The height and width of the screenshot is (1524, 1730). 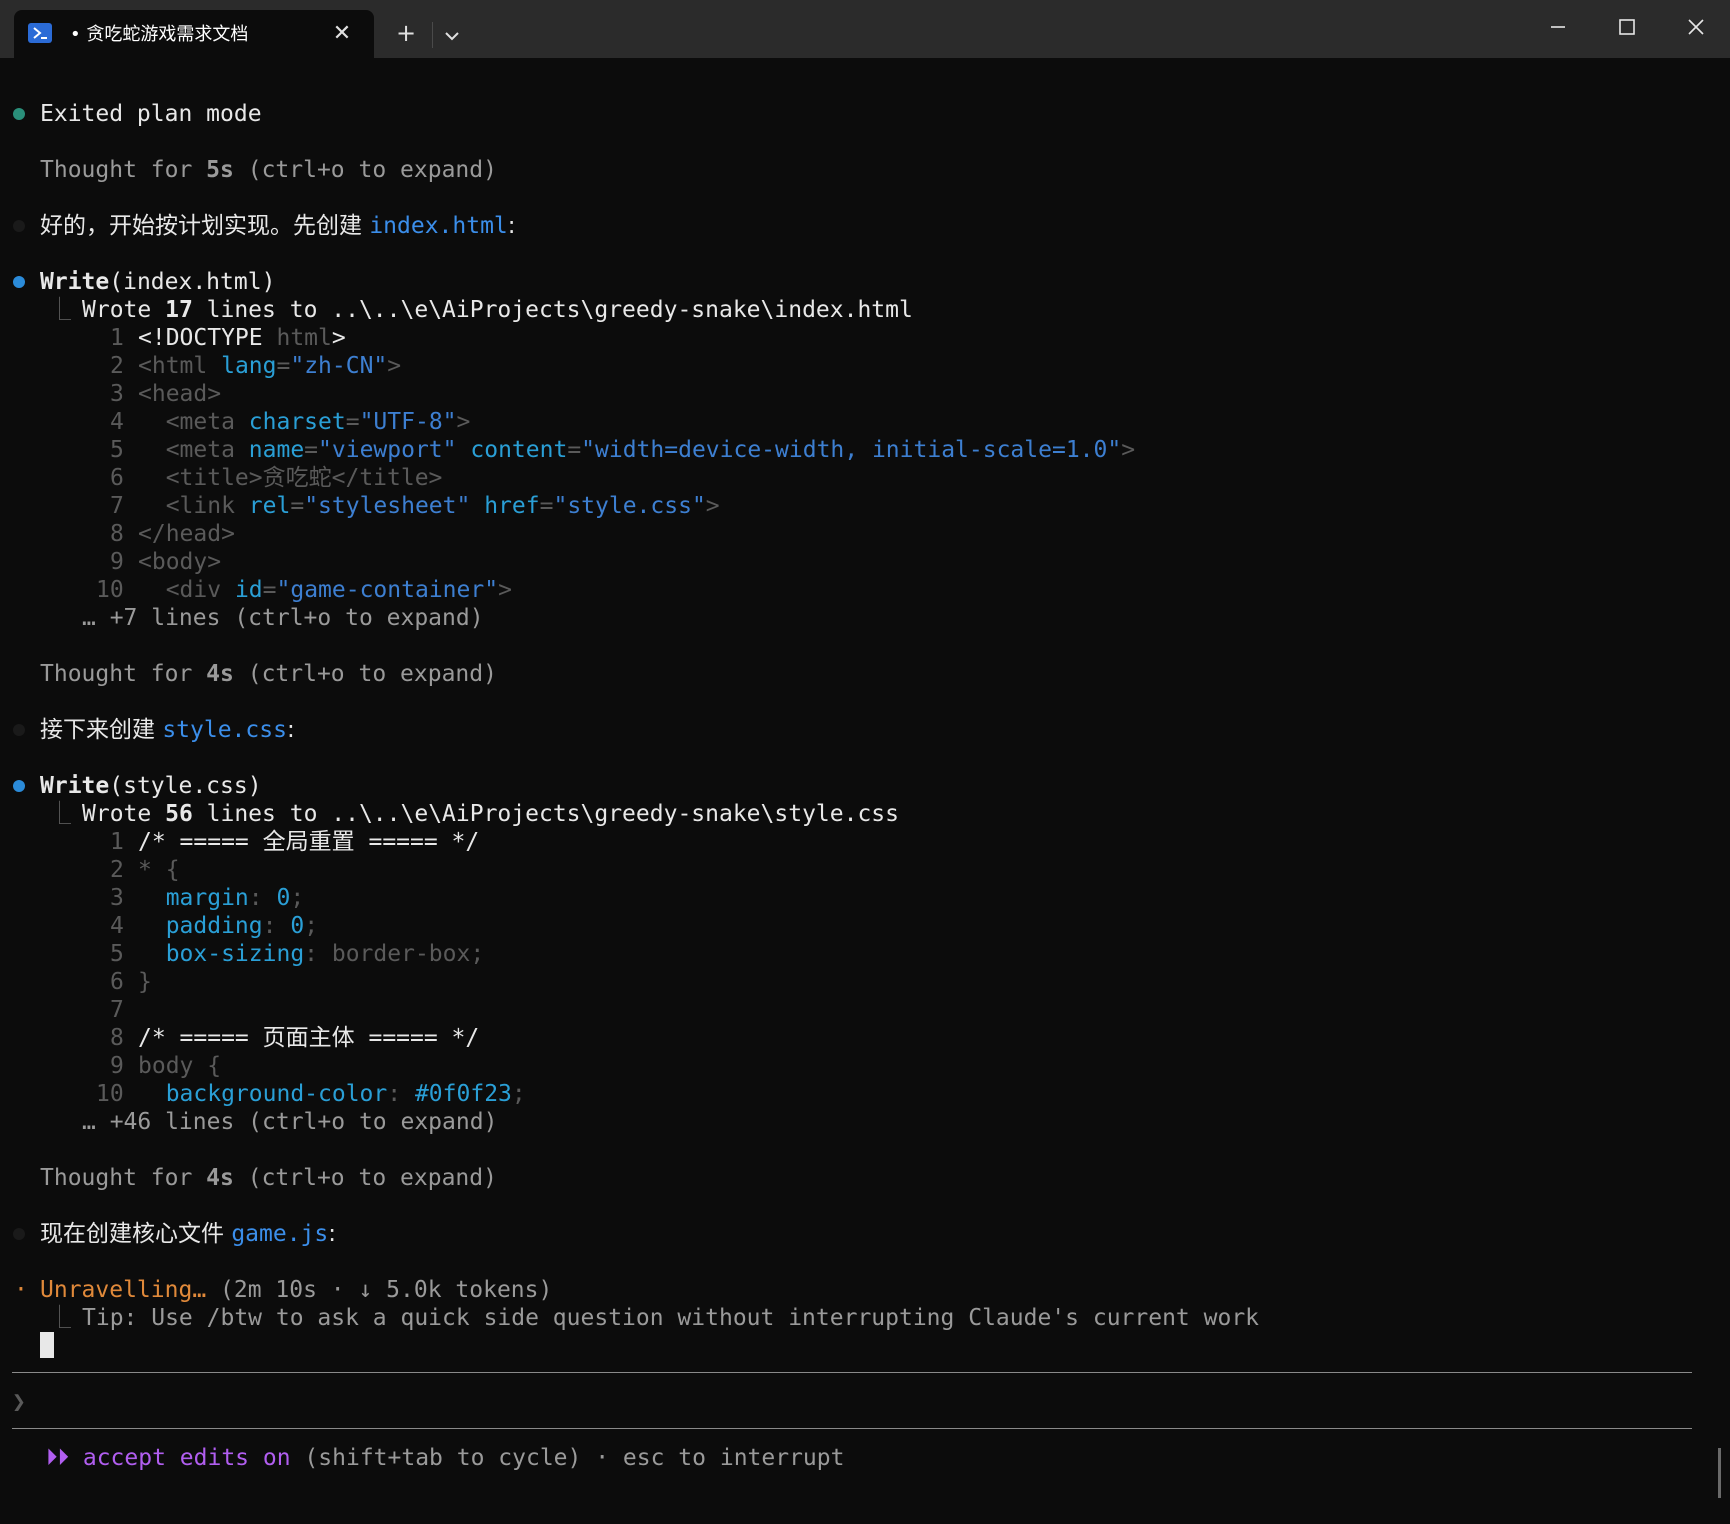 I want to click on maximize-icon, so click(x=1627, y=30).